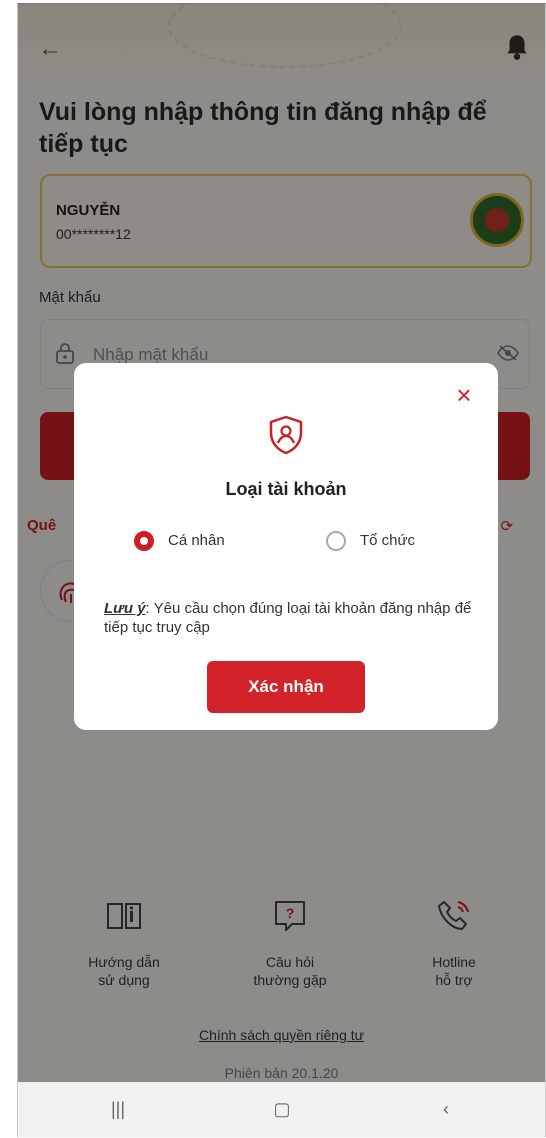 This screenshot has width=546, height=1138. Describe the element at coordinates (144, 541) in the screenshot. I see `radio-selected-icon` at that location.